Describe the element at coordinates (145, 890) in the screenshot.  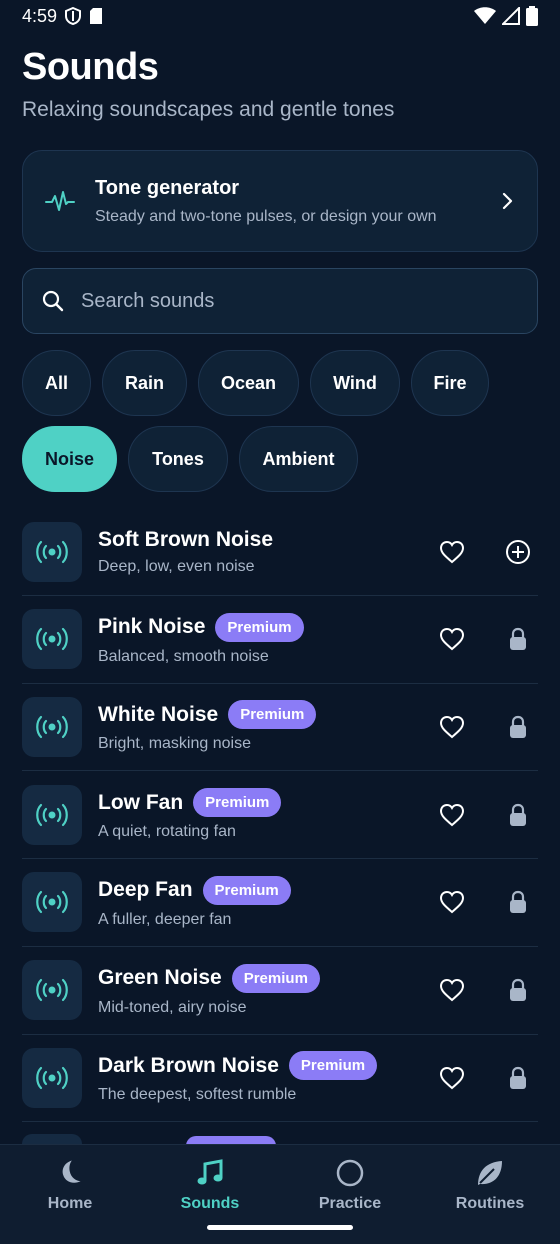
I see `sound-name: Deep Fan` at that location.